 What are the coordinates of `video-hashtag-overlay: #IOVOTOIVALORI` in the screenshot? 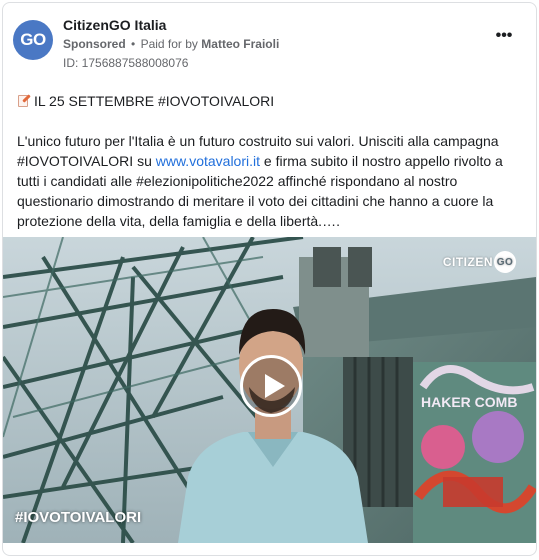 It's located at (78, 517).